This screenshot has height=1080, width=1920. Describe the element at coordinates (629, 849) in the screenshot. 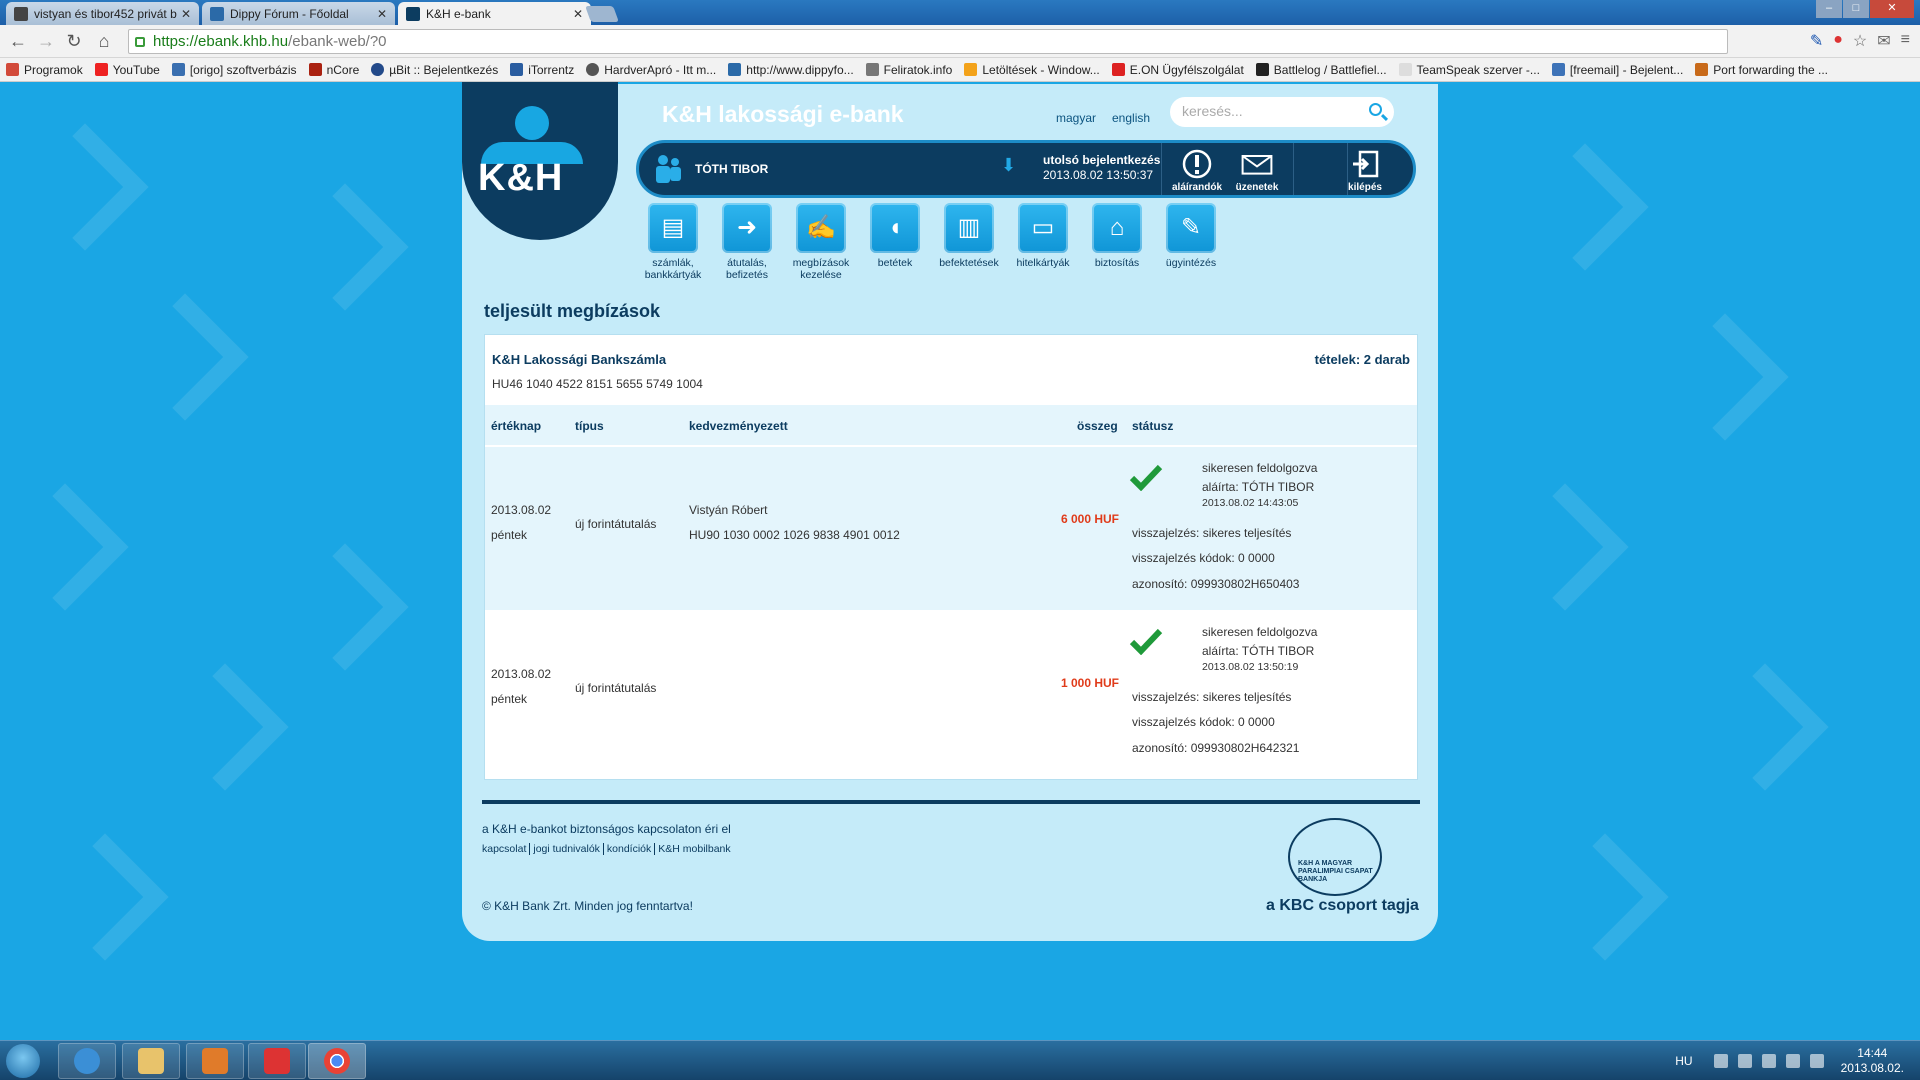

I see `footer-link-conditions: kondíciók` at that location.